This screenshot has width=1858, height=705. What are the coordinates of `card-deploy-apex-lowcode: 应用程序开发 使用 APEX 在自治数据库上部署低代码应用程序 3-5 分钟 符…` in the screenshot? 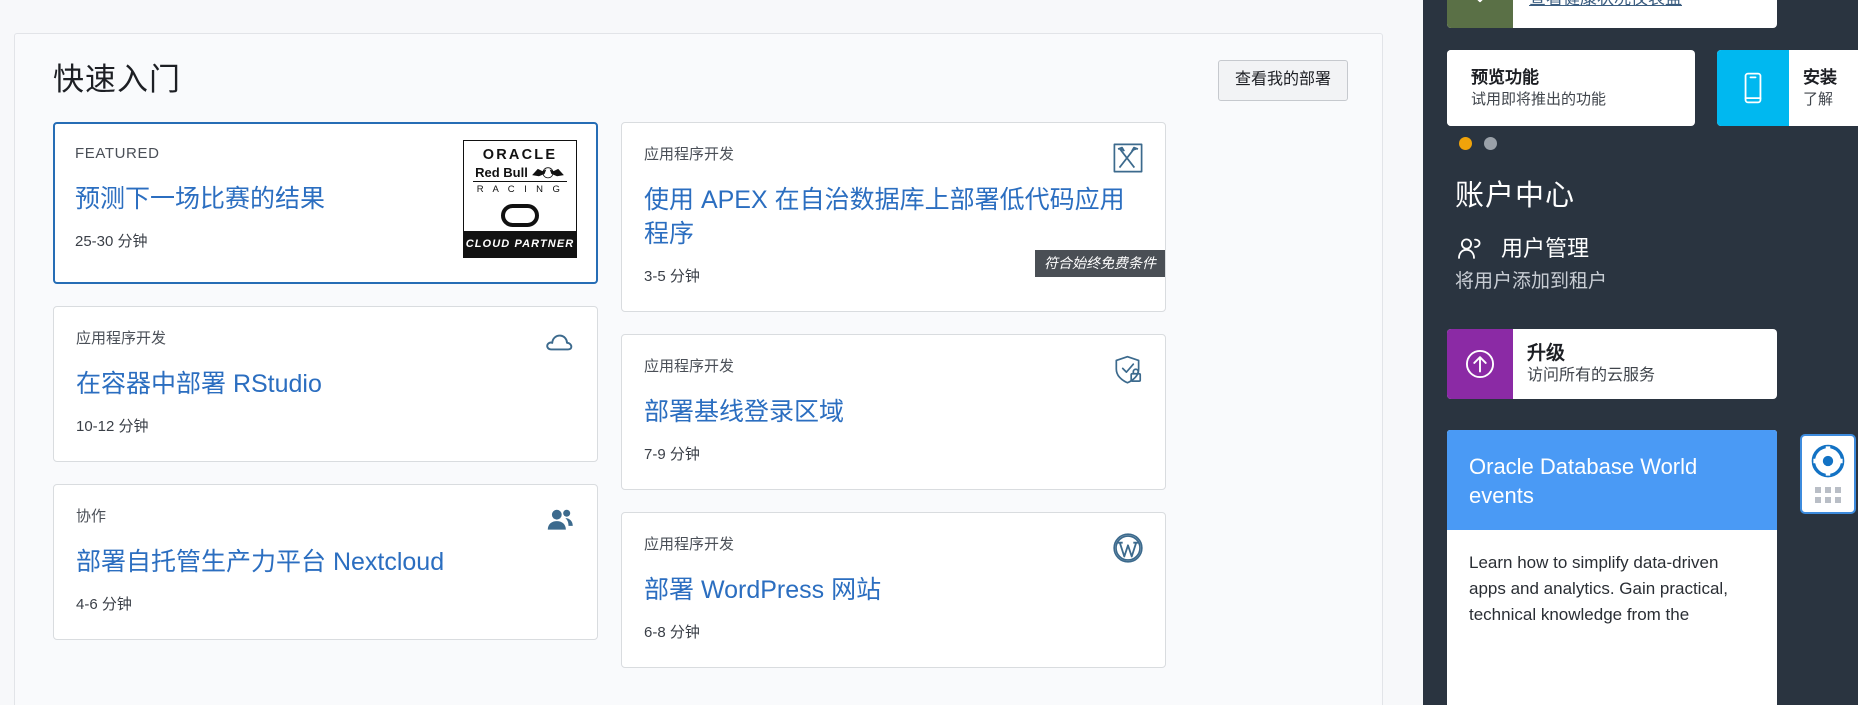 It's located at (893, 217).